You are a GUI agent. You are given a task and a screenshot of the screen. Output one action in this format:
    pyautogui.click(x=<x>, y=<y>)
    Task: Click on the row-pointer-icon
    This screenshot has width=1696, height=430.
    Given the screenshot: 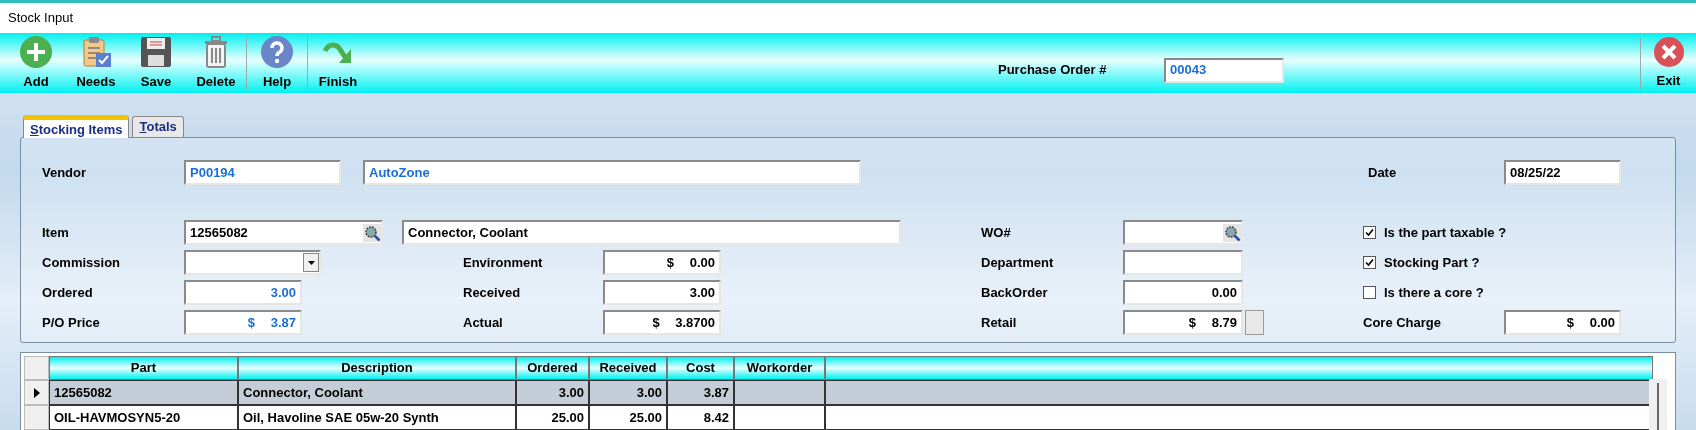 What is the action you would take?
    pyautogui.click(x=36, y=392)
    